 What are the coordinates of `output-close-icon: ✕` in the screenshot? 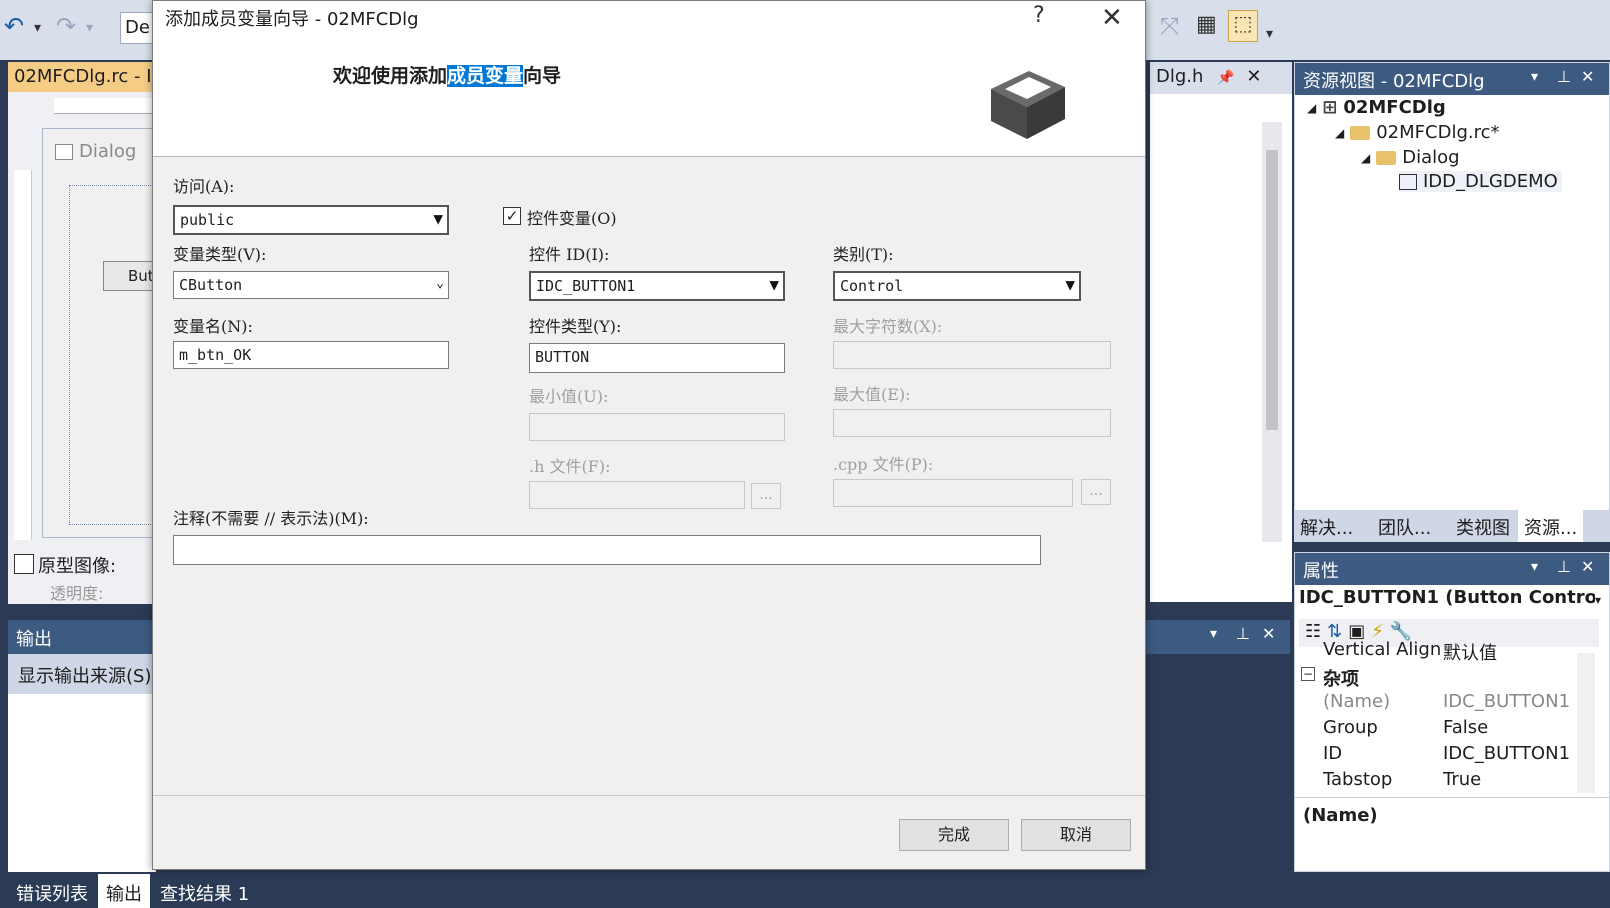 It's located at (1268, 633).